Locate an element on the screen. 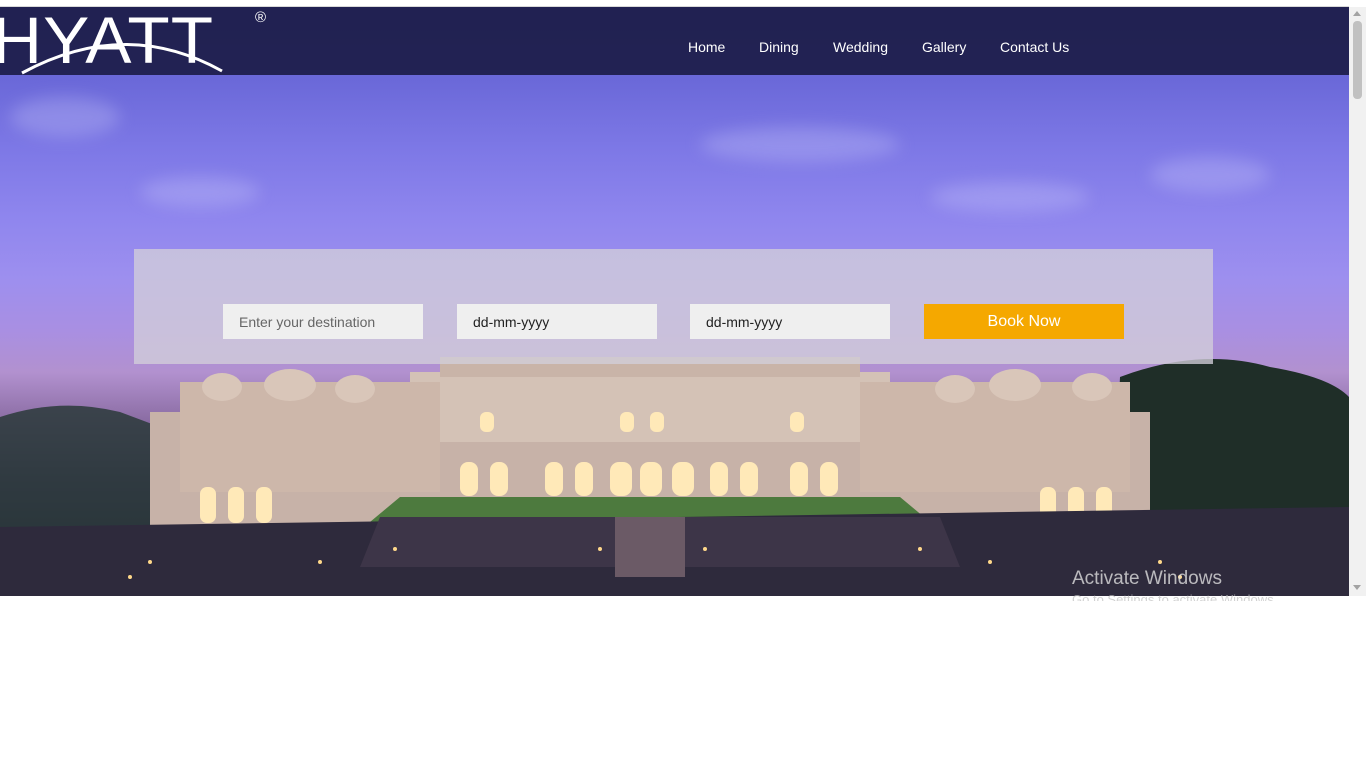 This screenshot has height=768, width=1366. activate-windows-title: Activate Windows is located at coordinates (1147, 578).